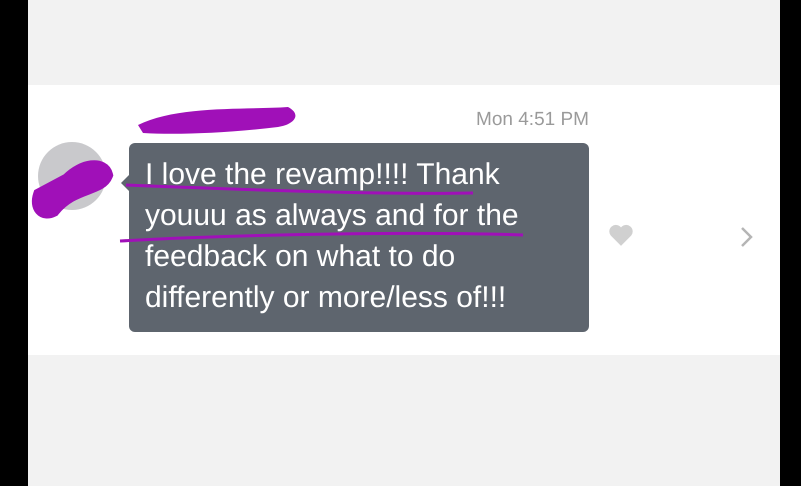 Image resolution: width=801 pixels, height=486 pixels. I want to click on heart-icon, so click(621, 235).